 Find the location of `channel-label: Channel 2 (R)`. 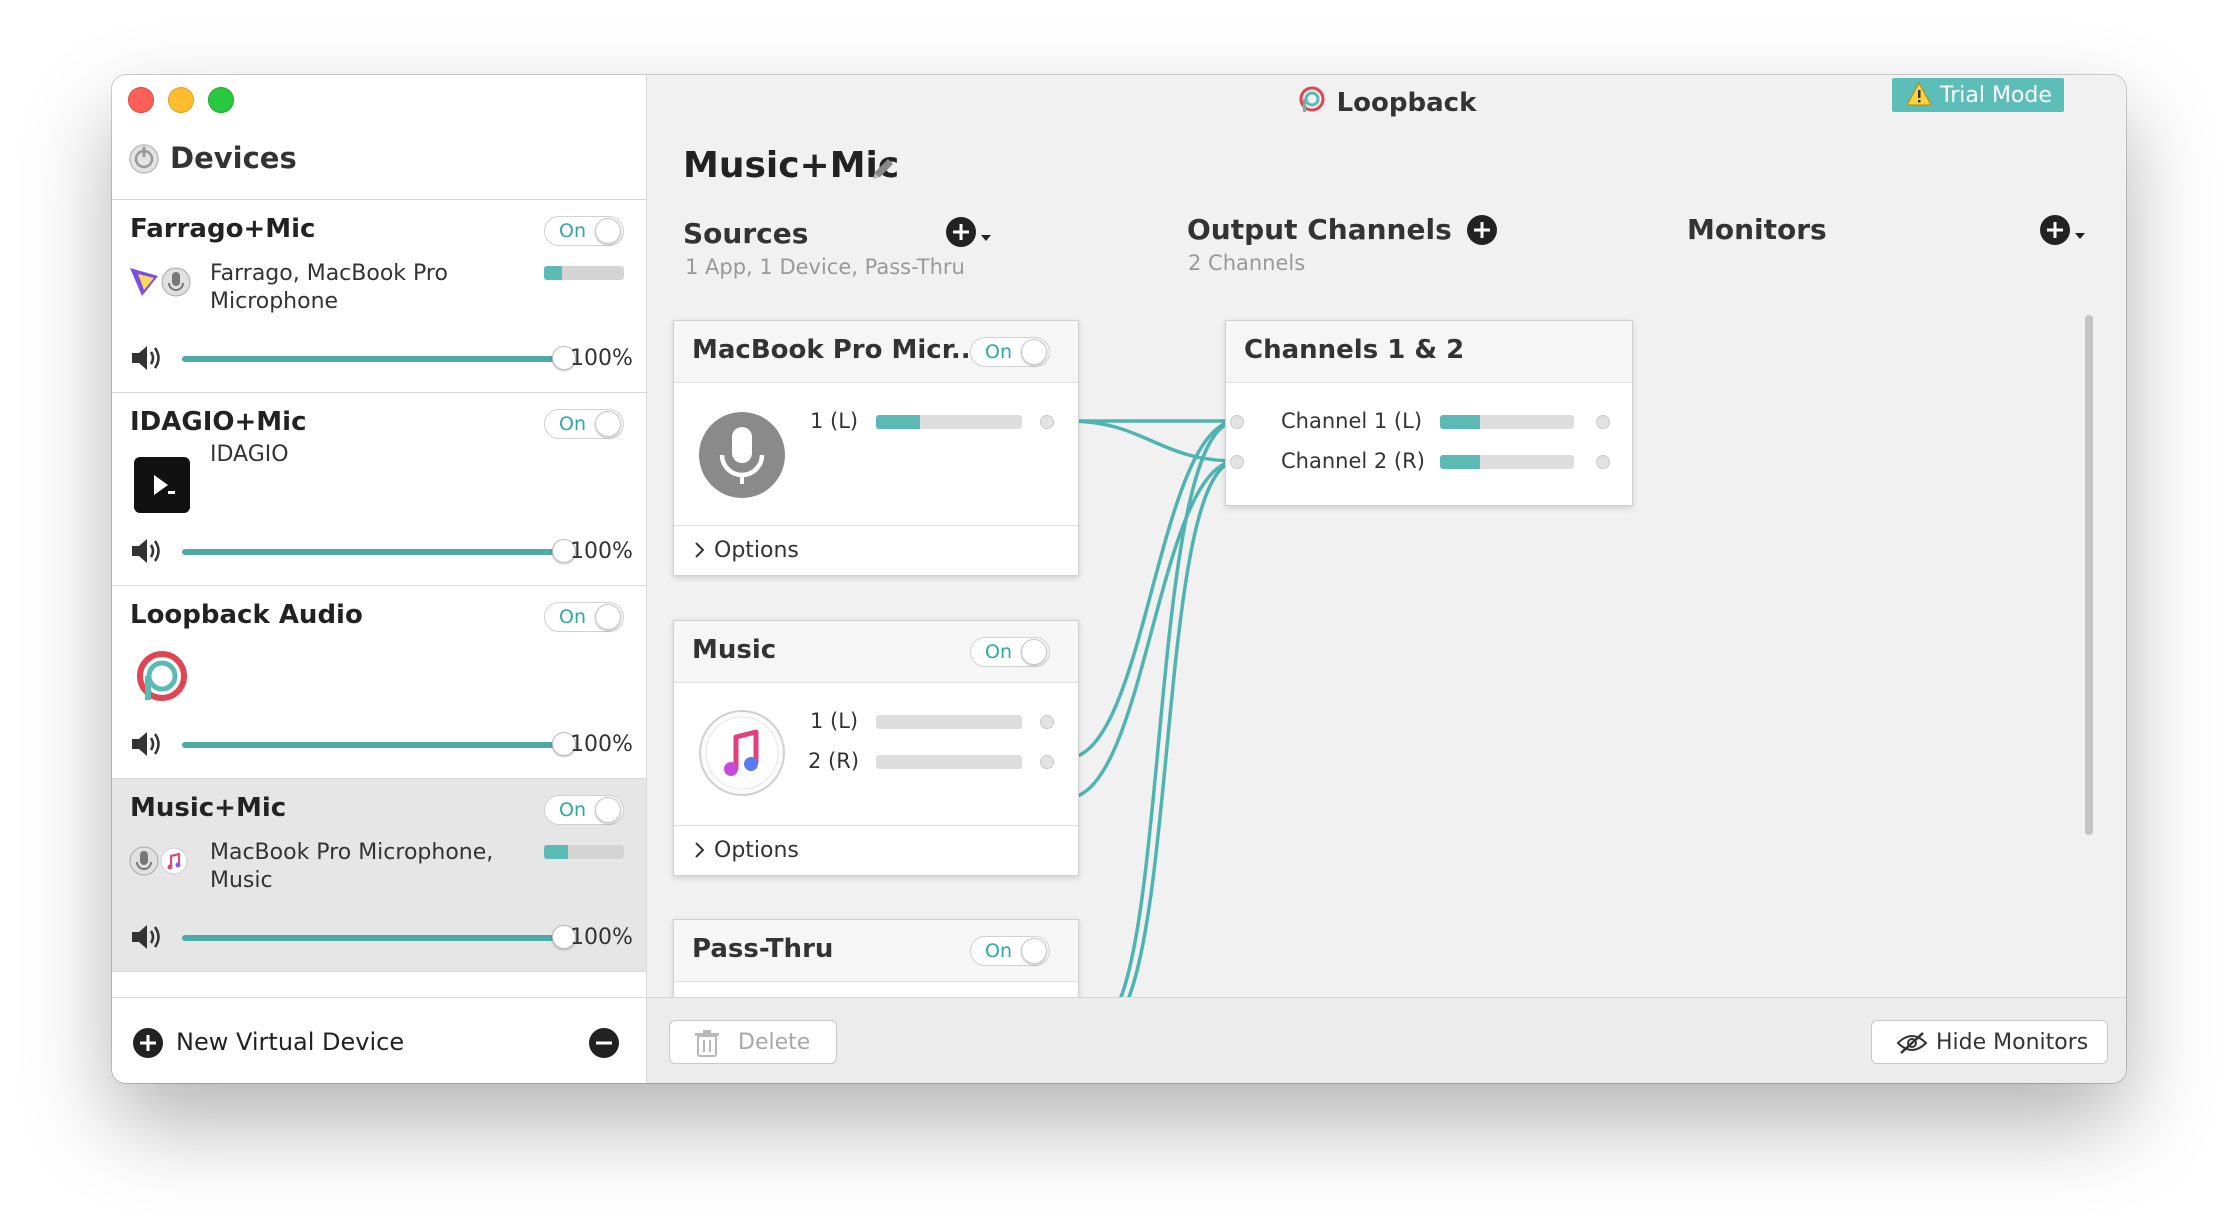

channel-label: Channel 2 (R) is located at coordinates (1353, 461).